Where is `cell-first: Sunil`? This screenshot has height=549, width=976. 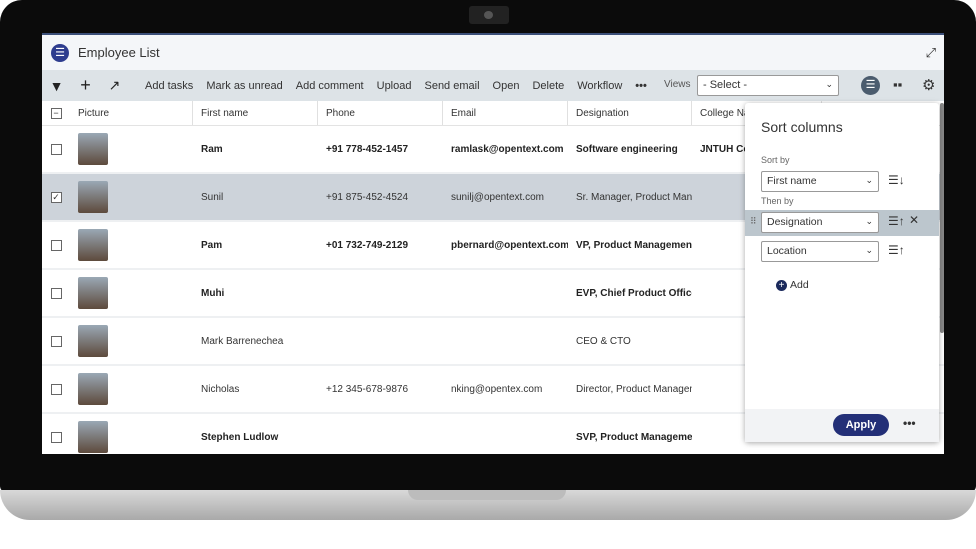 cell-first: Sunil is located at coordinates (212, 197).